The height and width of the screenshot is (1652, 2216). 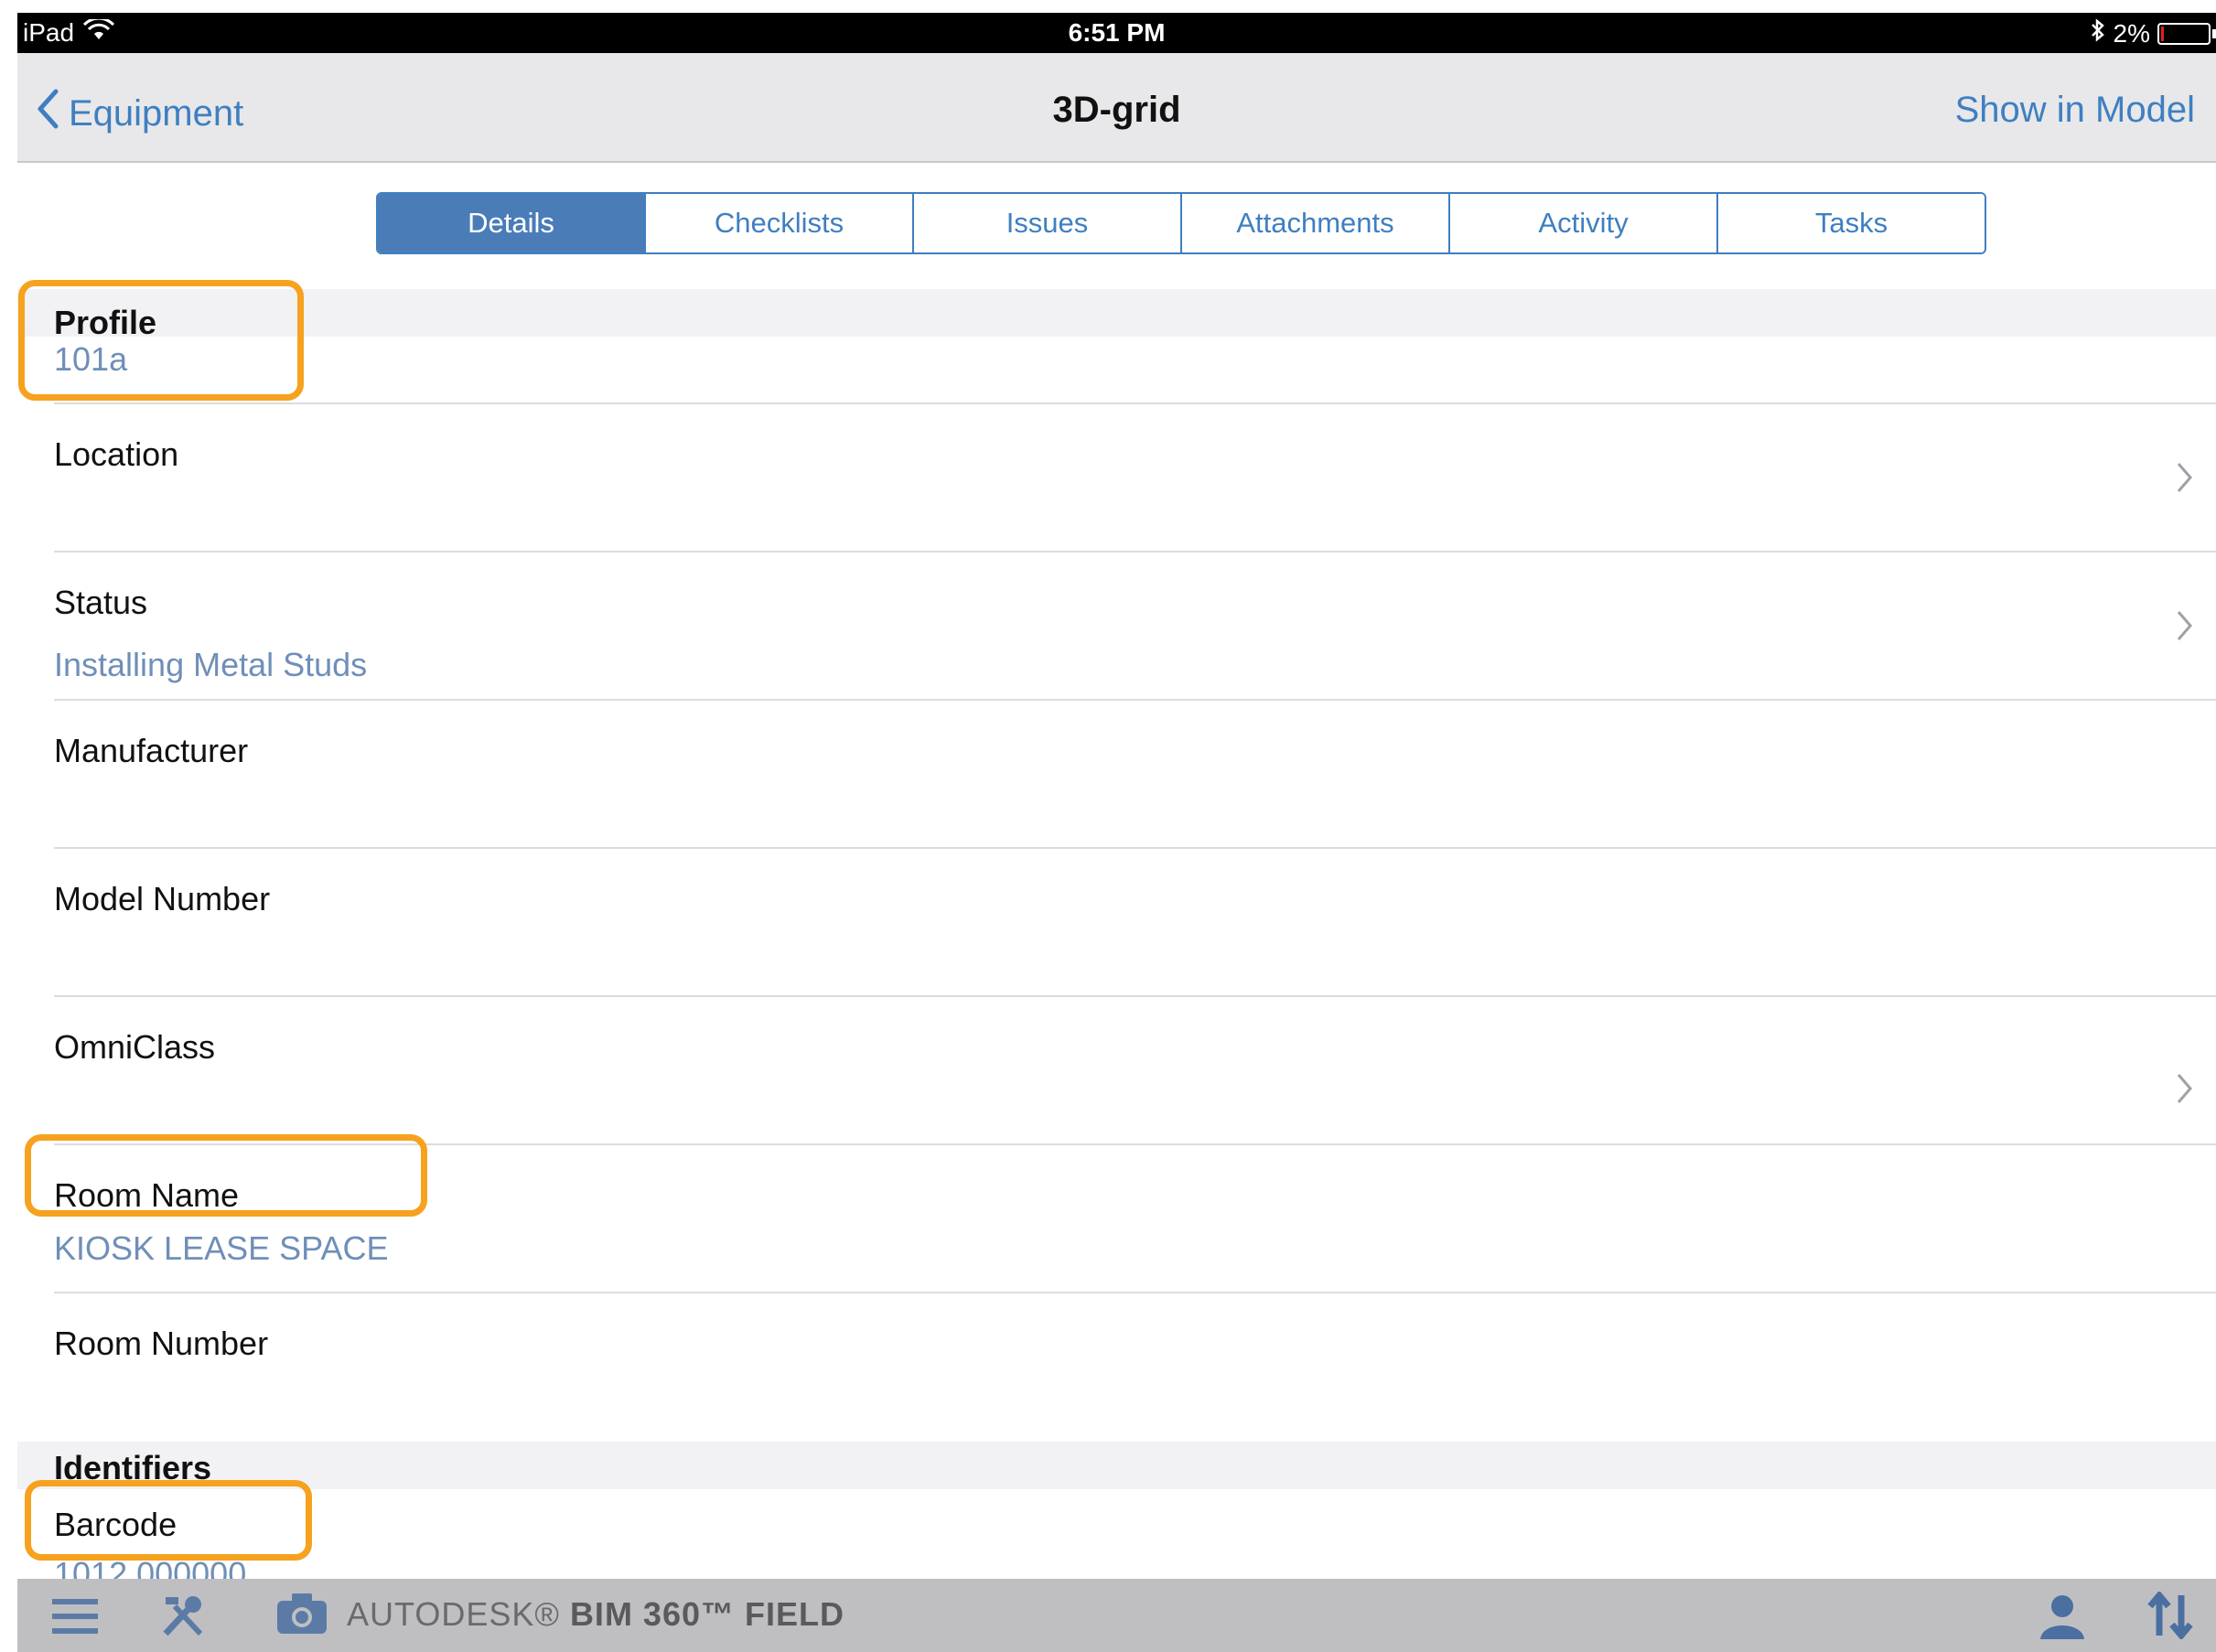 What do you see at coordinates (1135, 354) in the screenshot?
I see `profile-row: Profile 101a` at bounding box center [1135, 354].